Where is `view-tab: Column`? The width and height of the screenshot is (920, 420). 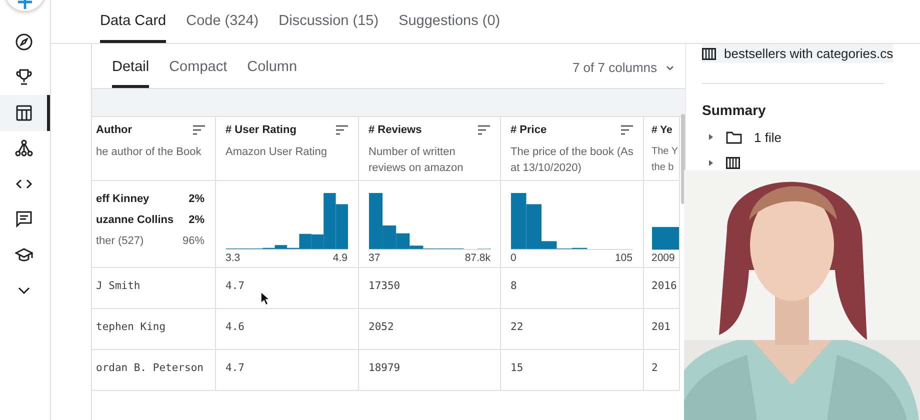 view-tab: Column is located at coordinates (272, 73).